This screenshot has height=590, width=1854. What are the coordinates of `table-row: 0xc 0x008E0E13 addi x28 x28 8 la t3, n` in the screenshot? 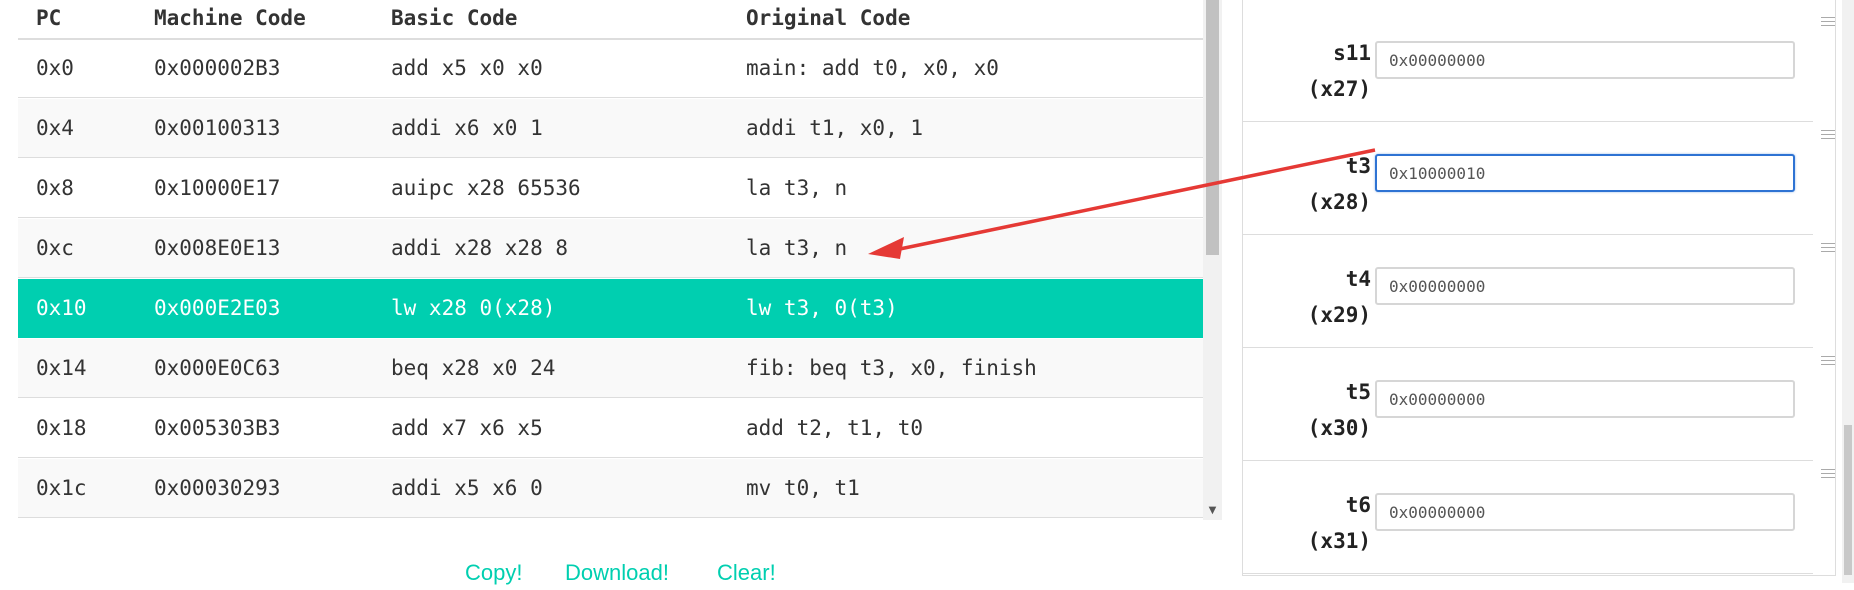 It's located at (610, 248).